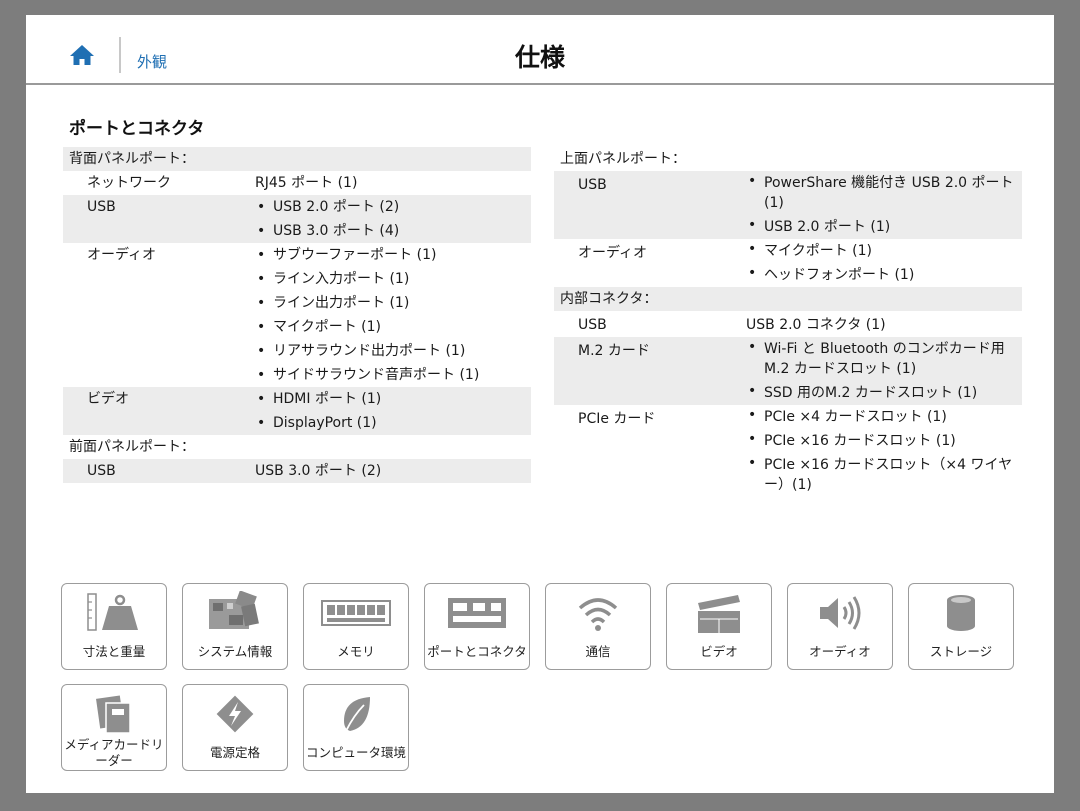 The width and height of the screenshot is (1080, 811). What do you see at coordinates (816, 325) in the screenshot?
I see `spec-value: USB 2.0 コネクタ (1)` at bounding box center [816, 325].